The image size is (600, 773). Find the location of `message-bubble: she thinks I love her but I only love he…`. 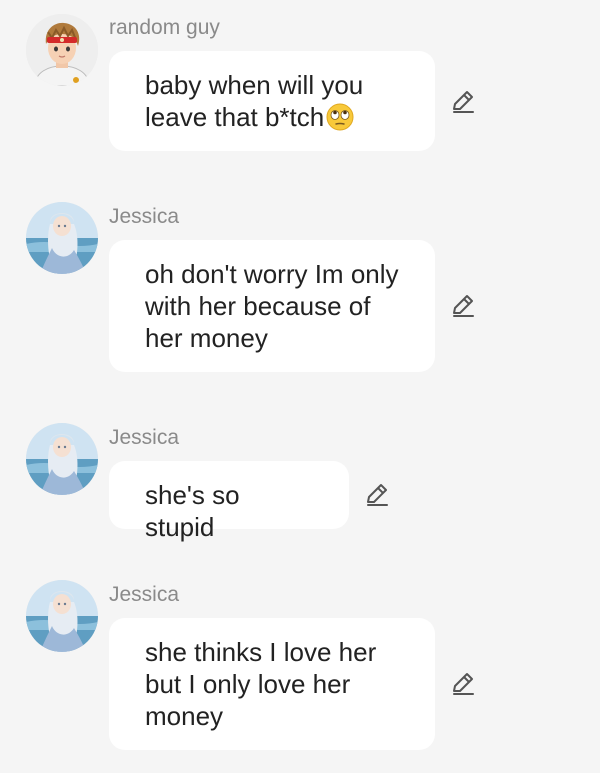

message-bubble: she thinks I love her but I only love he… is located at coordinates (272, 684).